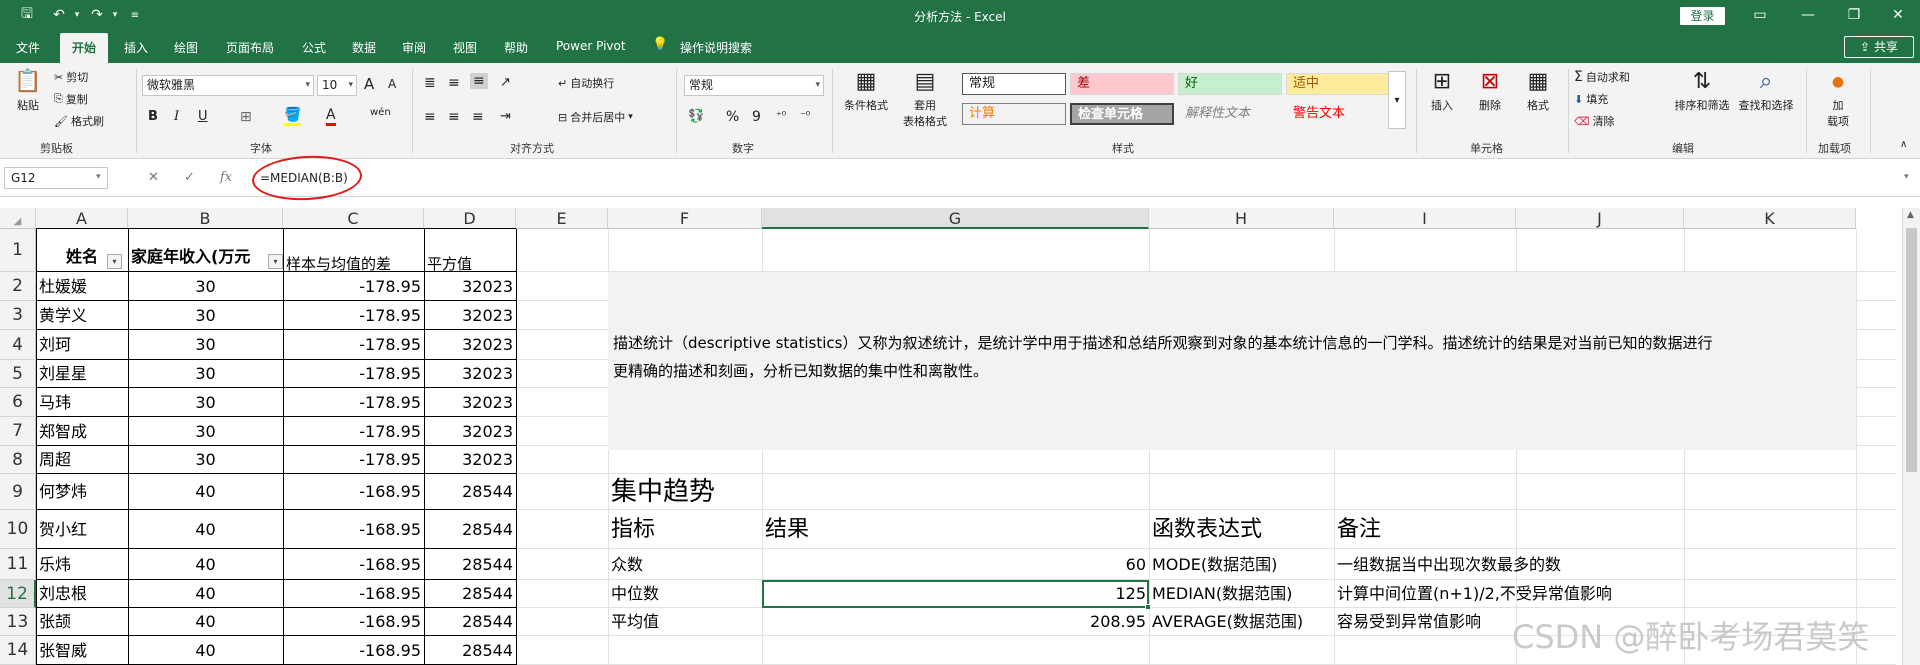  Describe the element at coordinates (28, 91) in the screenshot. I see `paste-button: 📋 粘贴` at that location.